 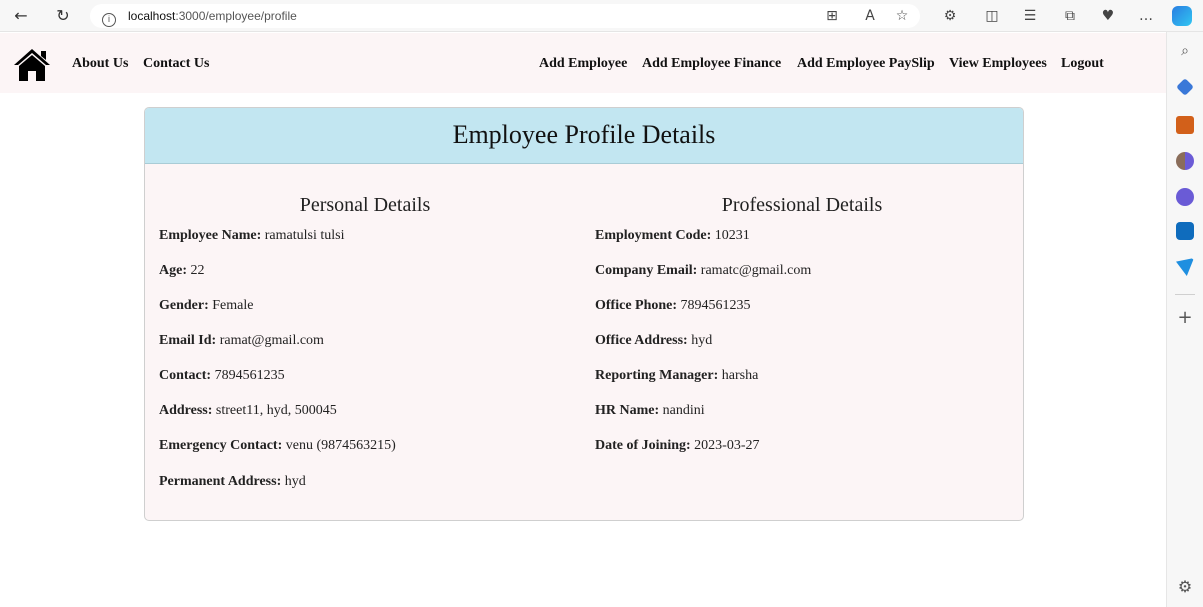 I want to click on professional-field: HR Name: nandini, so click(x=650, y=411).